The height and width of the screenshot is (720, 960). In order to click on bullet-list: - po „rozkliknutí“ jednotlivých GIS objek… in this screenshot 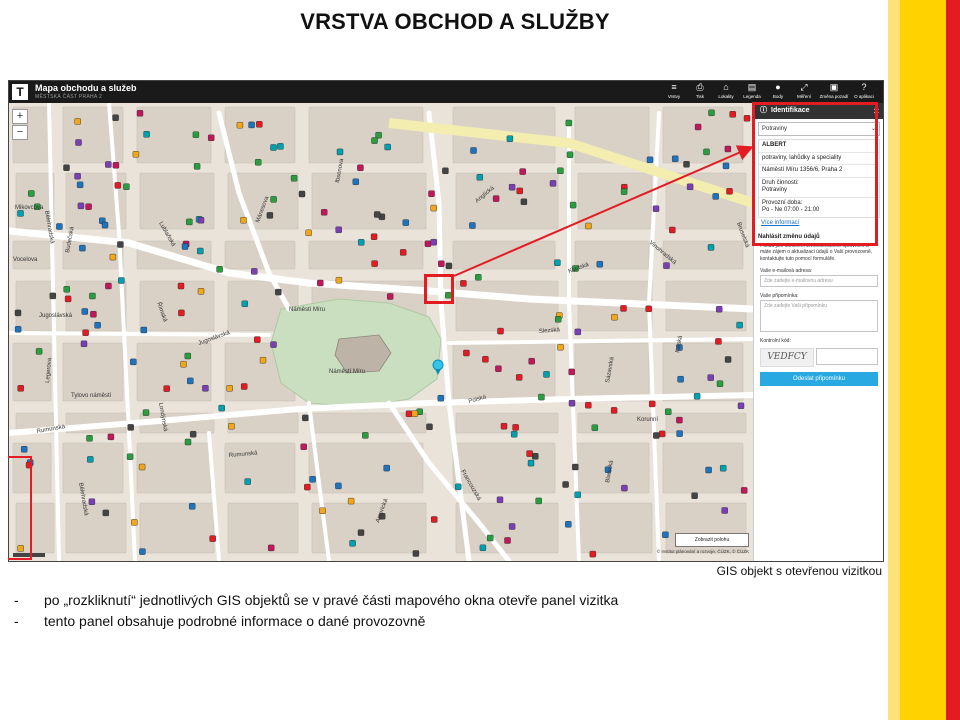, I will do `click(316, 611)`.